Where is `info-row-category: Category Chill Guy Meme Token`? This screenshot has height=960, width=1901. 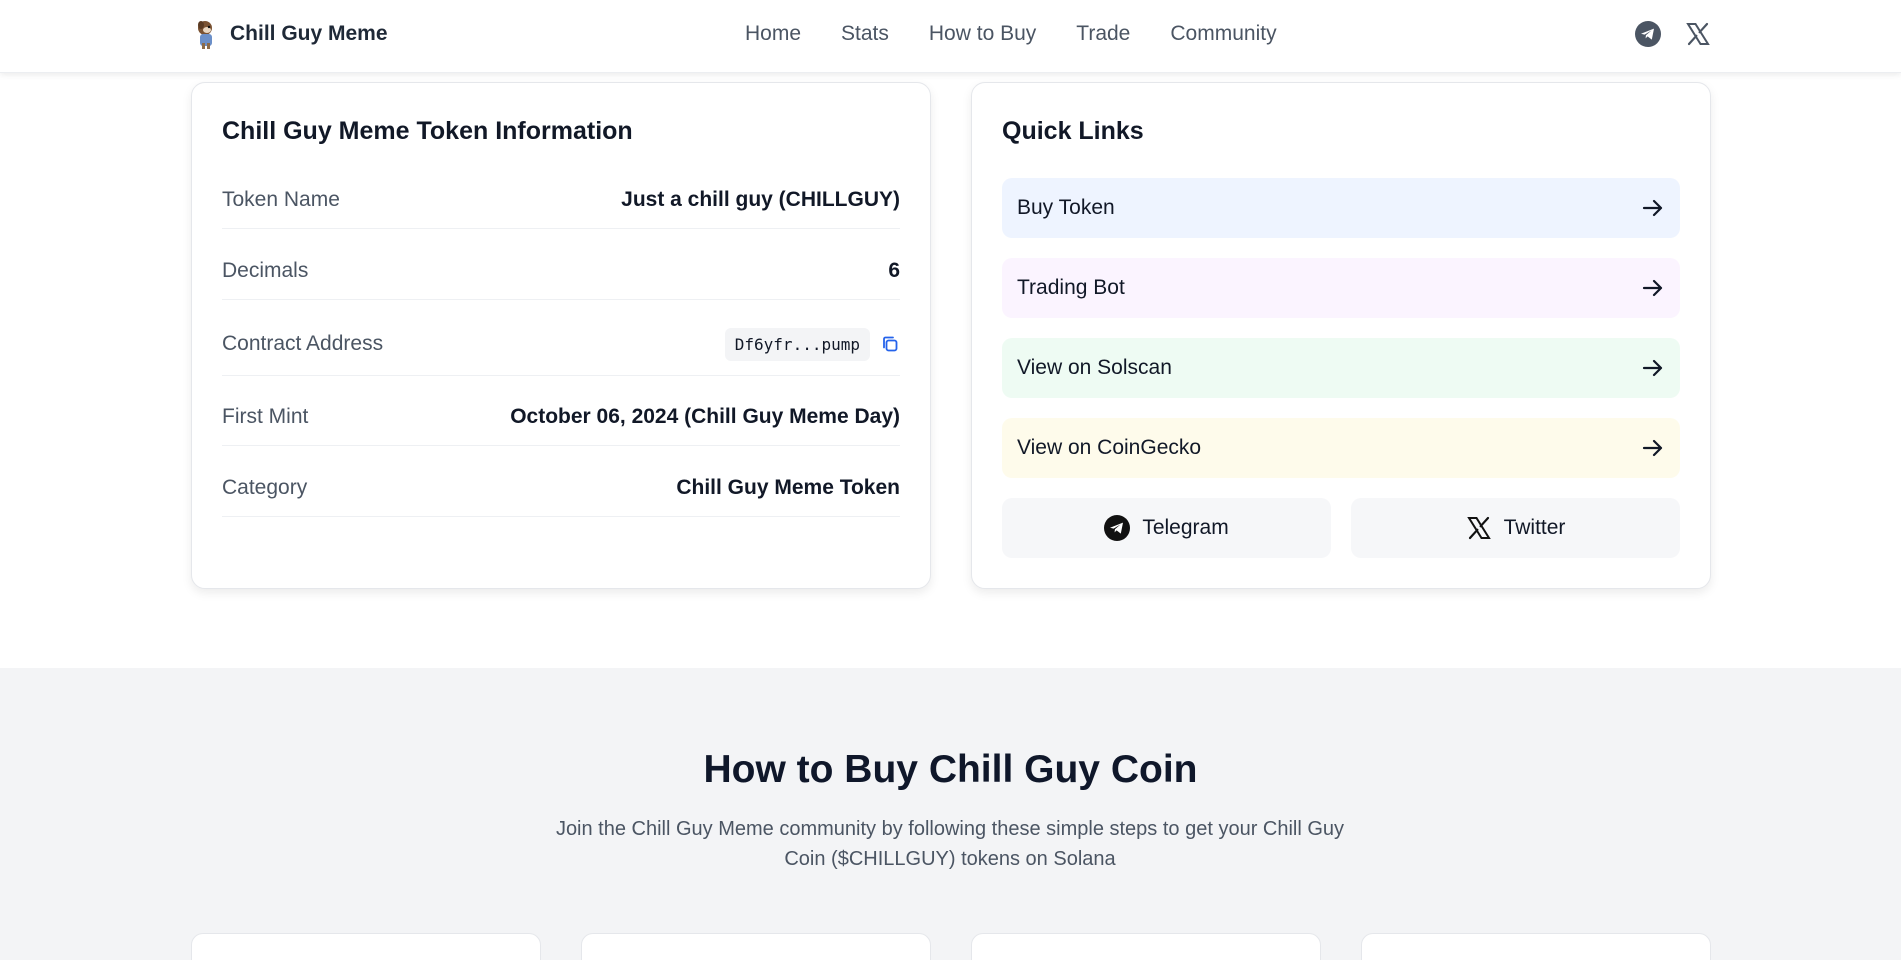 info-row-category: Category Chill Guy Meme Token is located at coordinates (561, 488).